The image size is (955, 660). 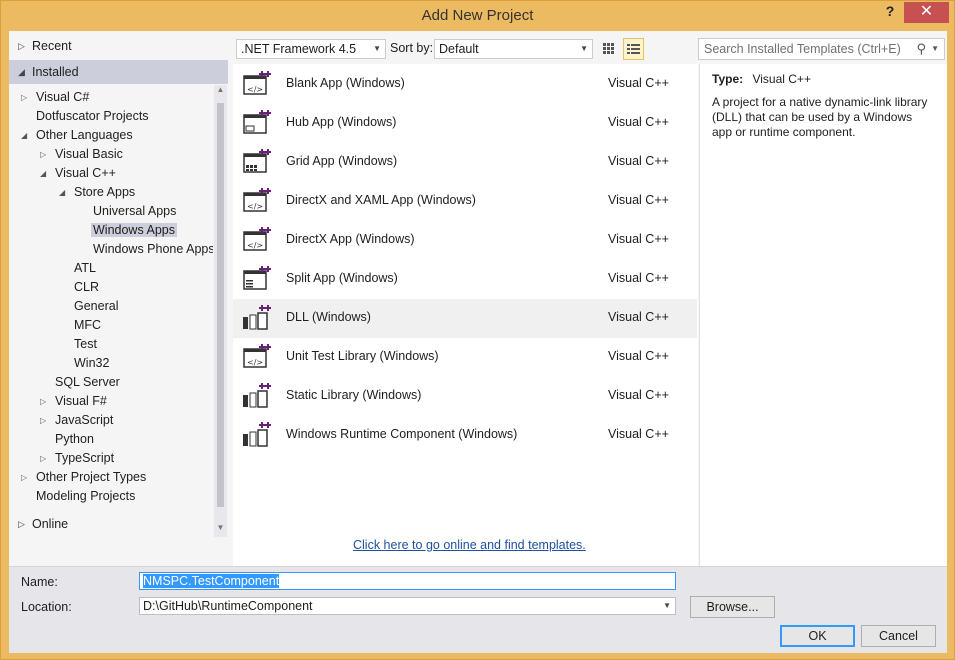 I want to click on tree-item: SQL Server, so click(x=81, y=382).